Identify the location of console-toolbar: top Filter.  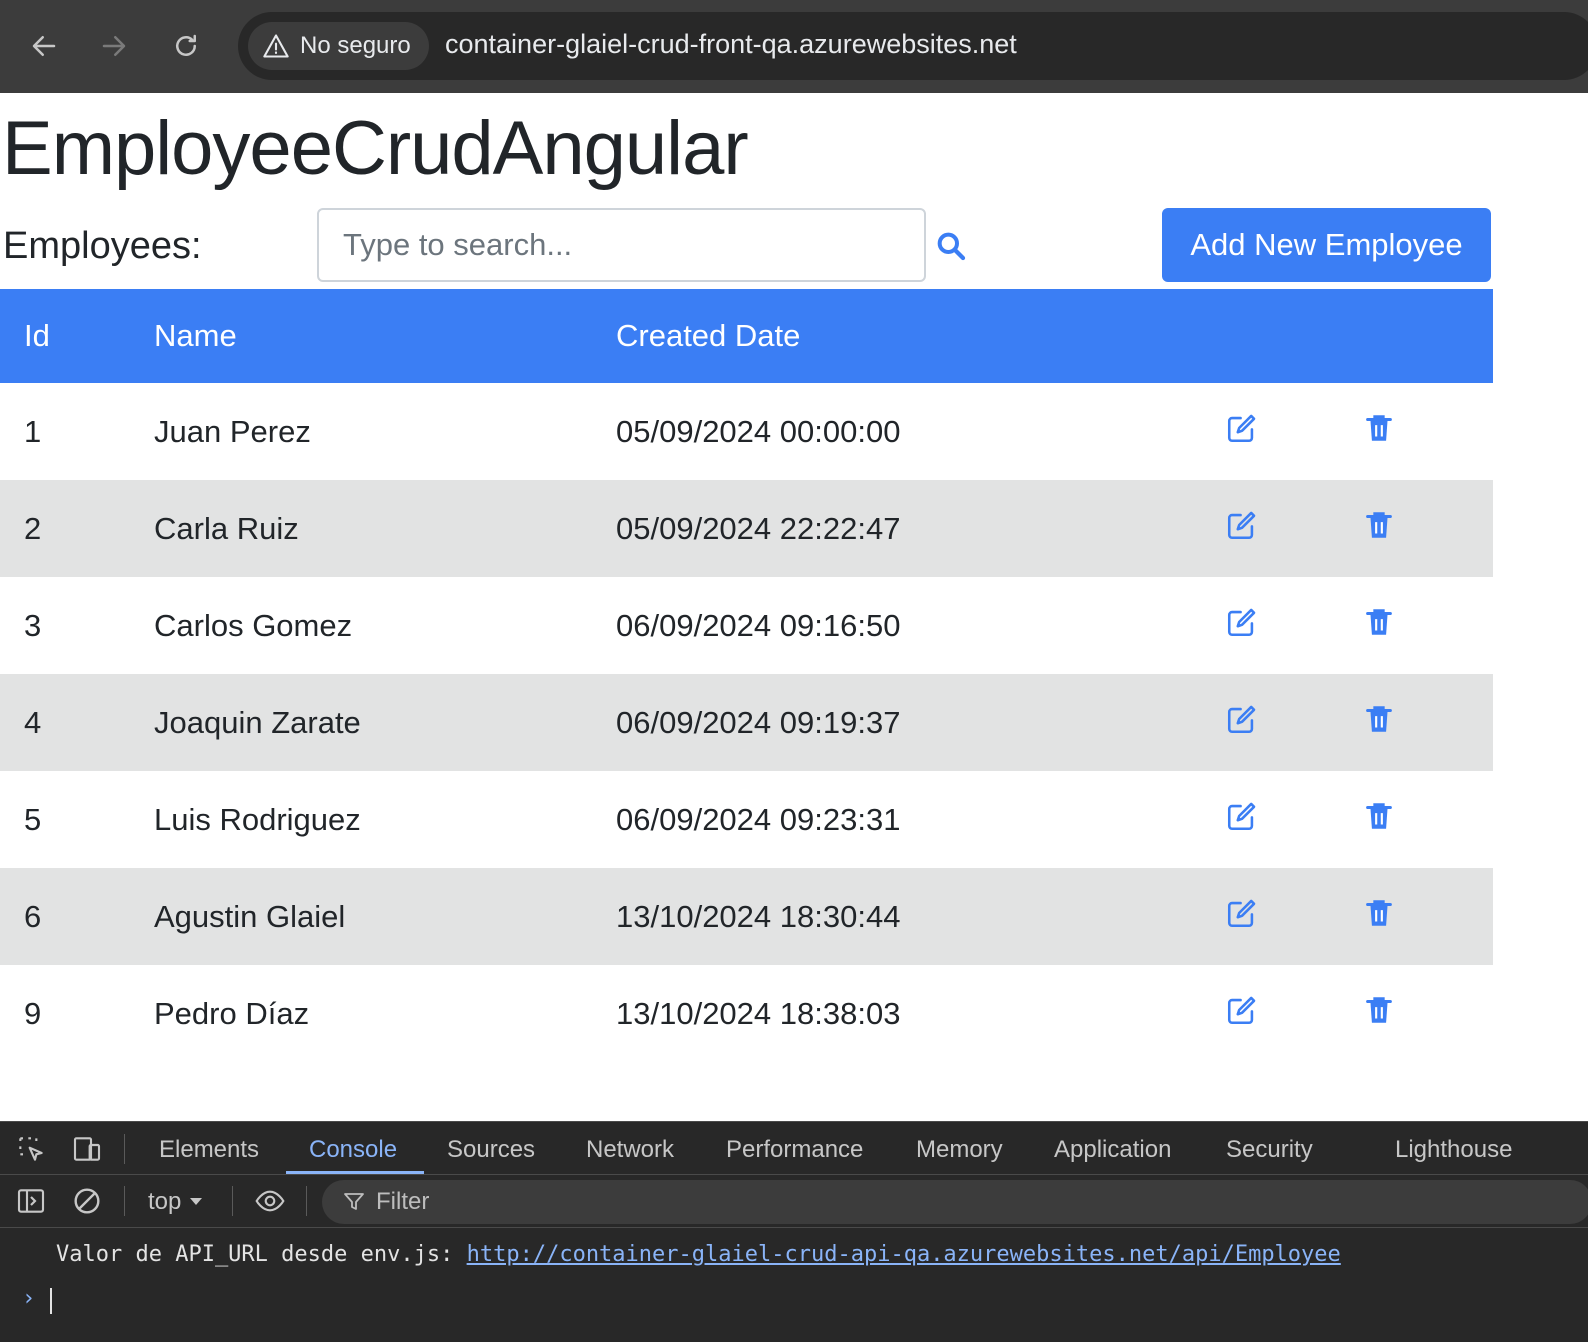
(794, 1202).